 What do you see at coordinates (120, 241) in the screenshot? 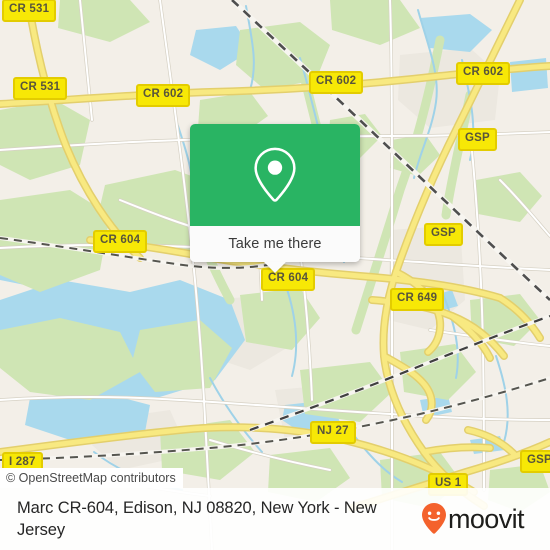
I see `road-shield: CR 604` at bounding box center [120, 241].